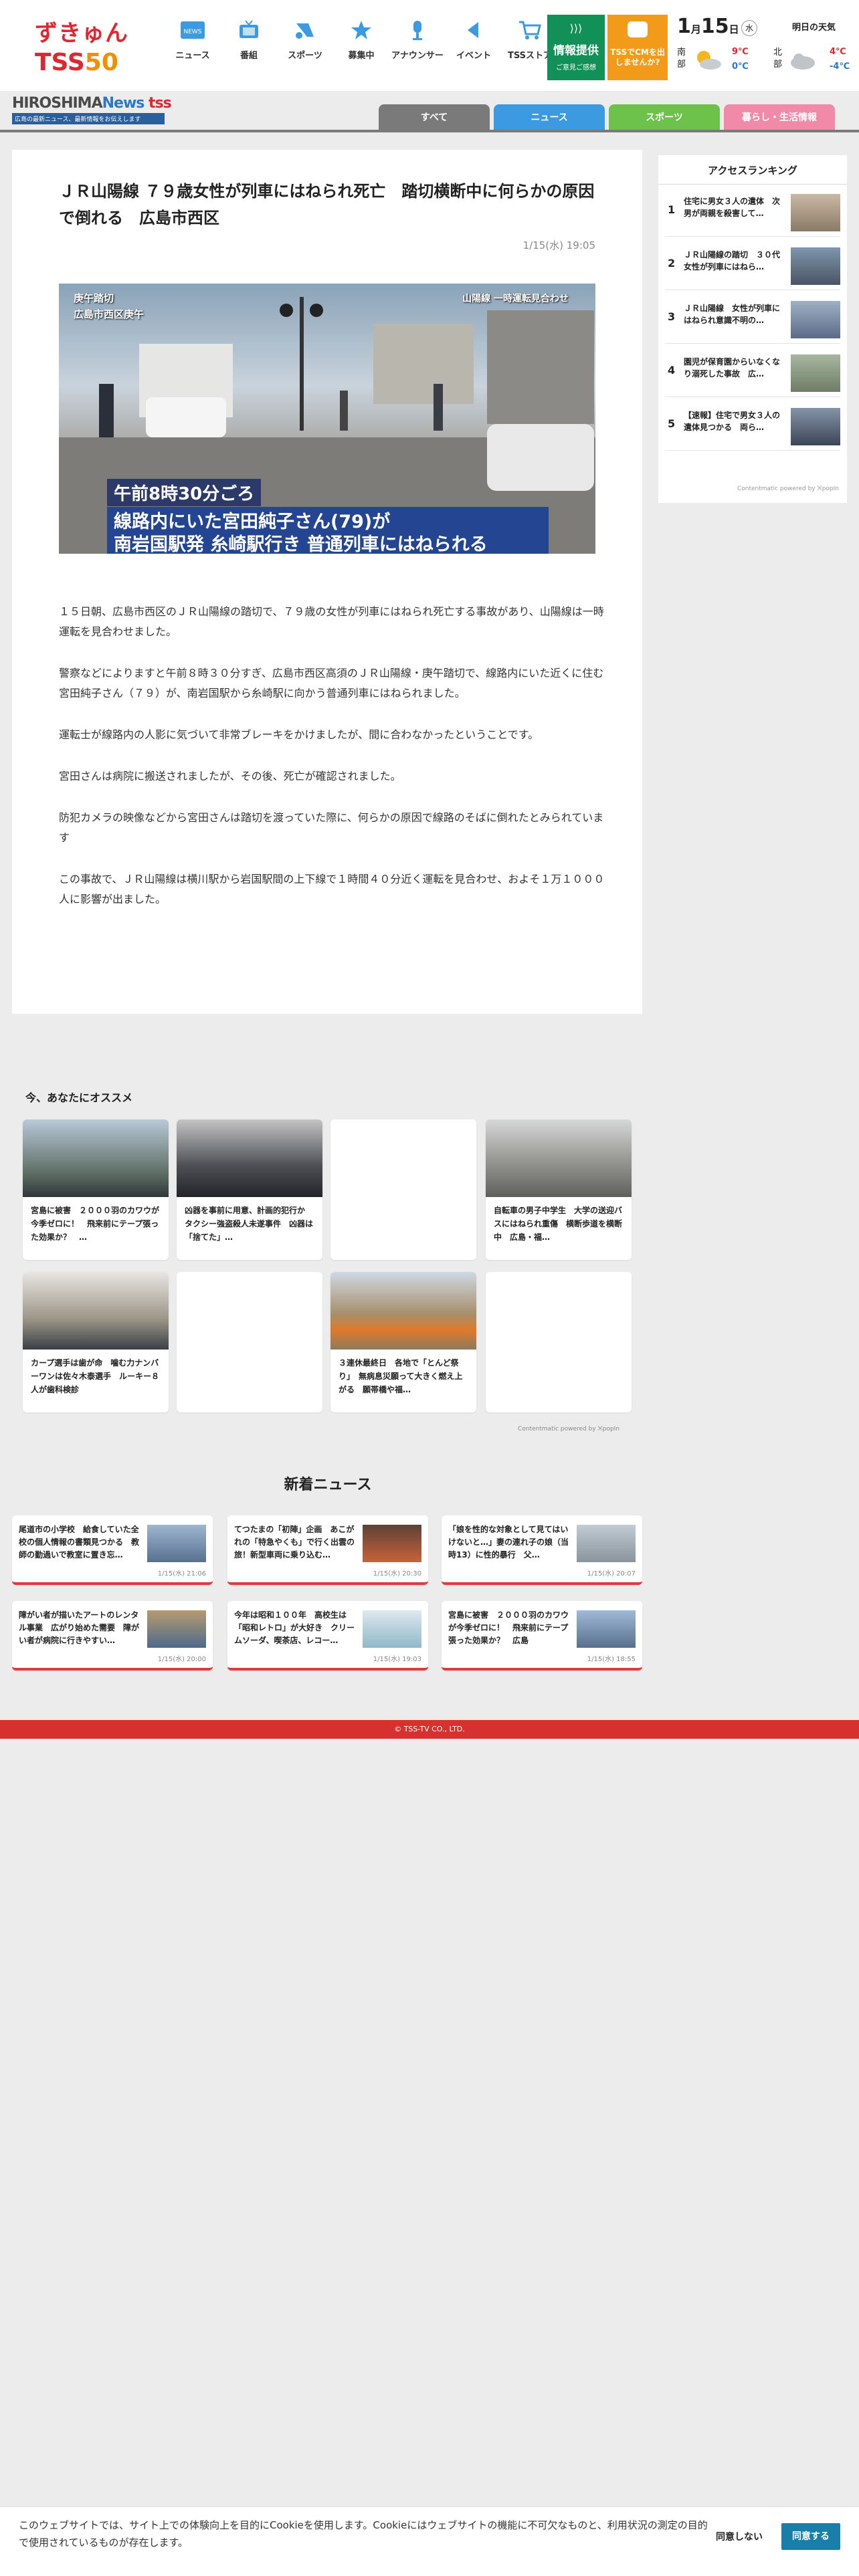 The height and width of the screenshot is (2576, 859). Describe the element at coordinates (193, 44) in the screenshot. I see `nav-news: NEWS ニュース` at that location.